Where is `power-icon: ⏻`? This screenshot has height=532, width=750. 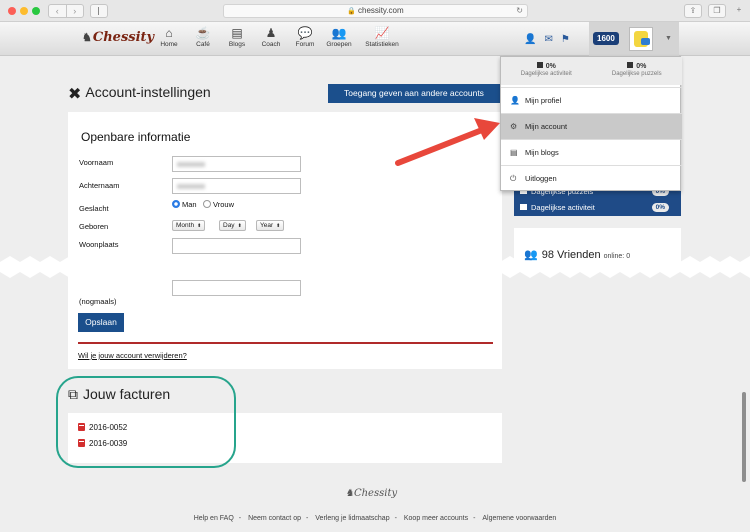 power-icon: ⏻ is located at coordinates (513, 178).